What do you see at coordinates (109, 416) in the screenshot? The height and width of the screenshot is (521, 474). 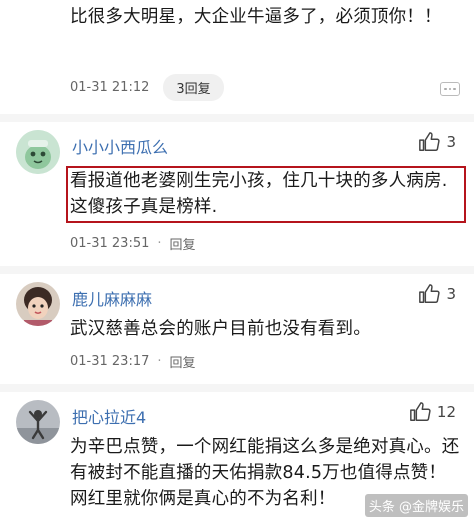 I see `username: 把心拉近4` at bounding box center [109, 416].